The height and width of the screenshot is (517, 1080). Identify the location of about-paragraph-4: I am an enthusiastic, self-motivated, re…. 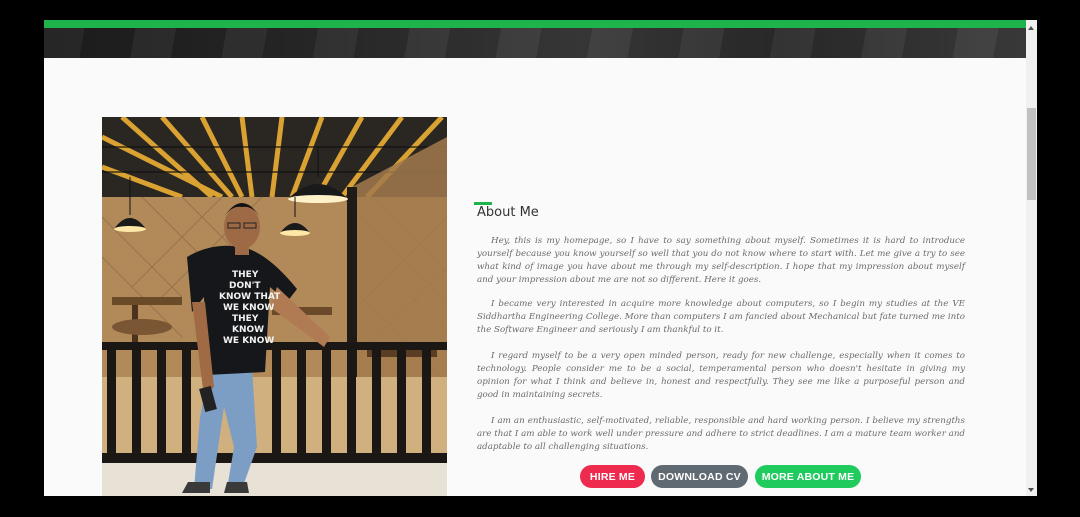
(721, 434).